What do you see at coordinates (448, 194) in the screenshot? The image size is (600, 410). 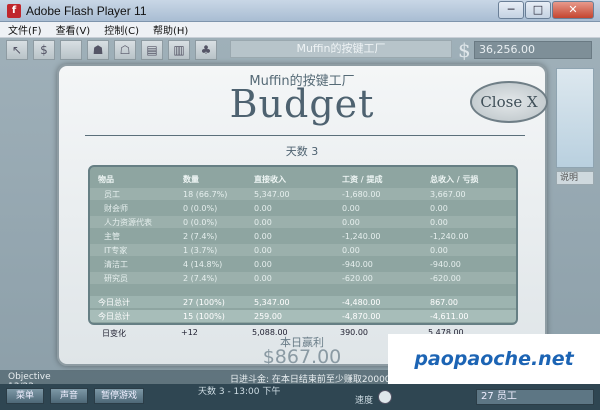 I see `row-total: 3,667.00` at bounding box center [448, 194].